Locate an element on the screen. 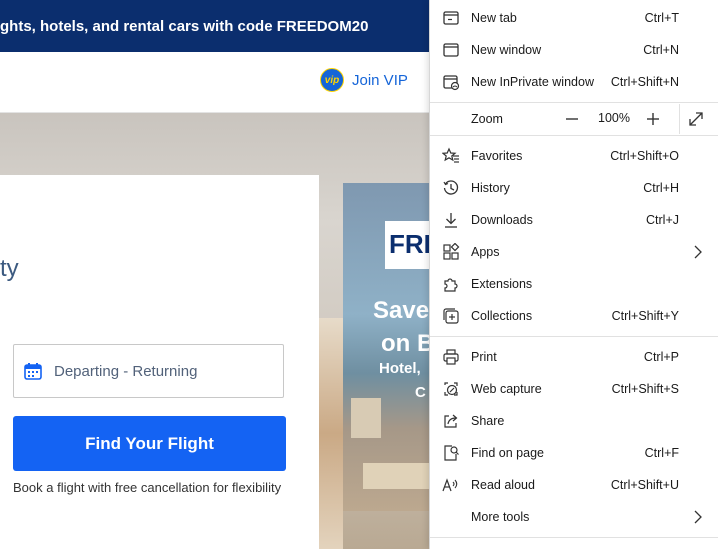 The height and width of the screenshot is (549, 718). menu-shortcut: Ctrl+Shift+N is located at coordinates (644, 82).